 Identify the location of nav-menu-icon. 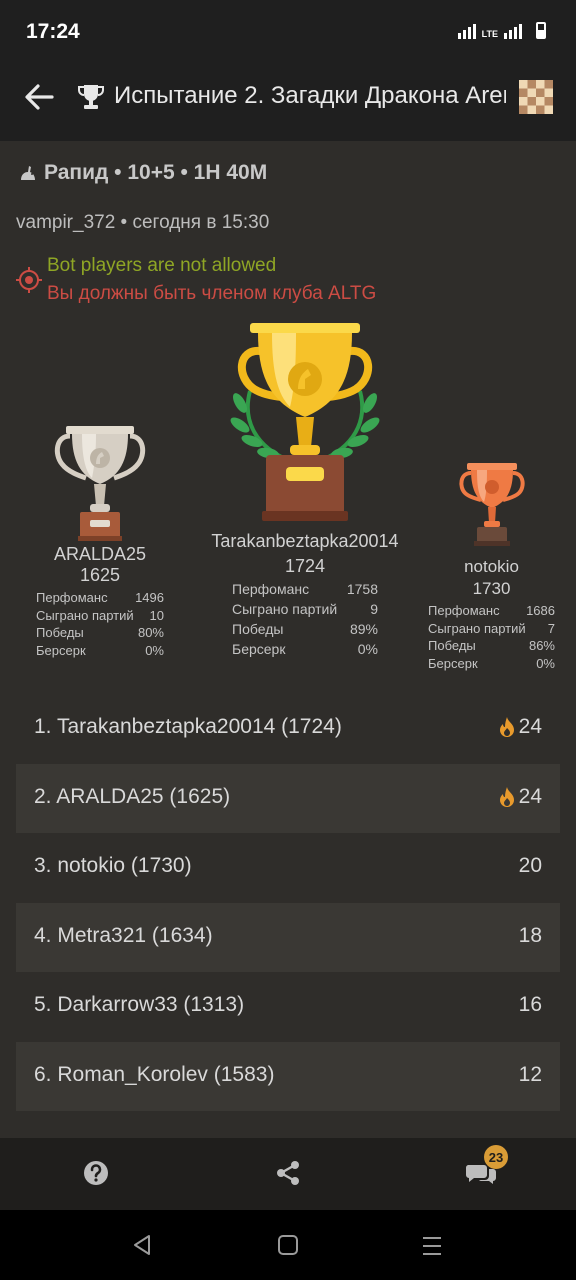
(432, 1246).